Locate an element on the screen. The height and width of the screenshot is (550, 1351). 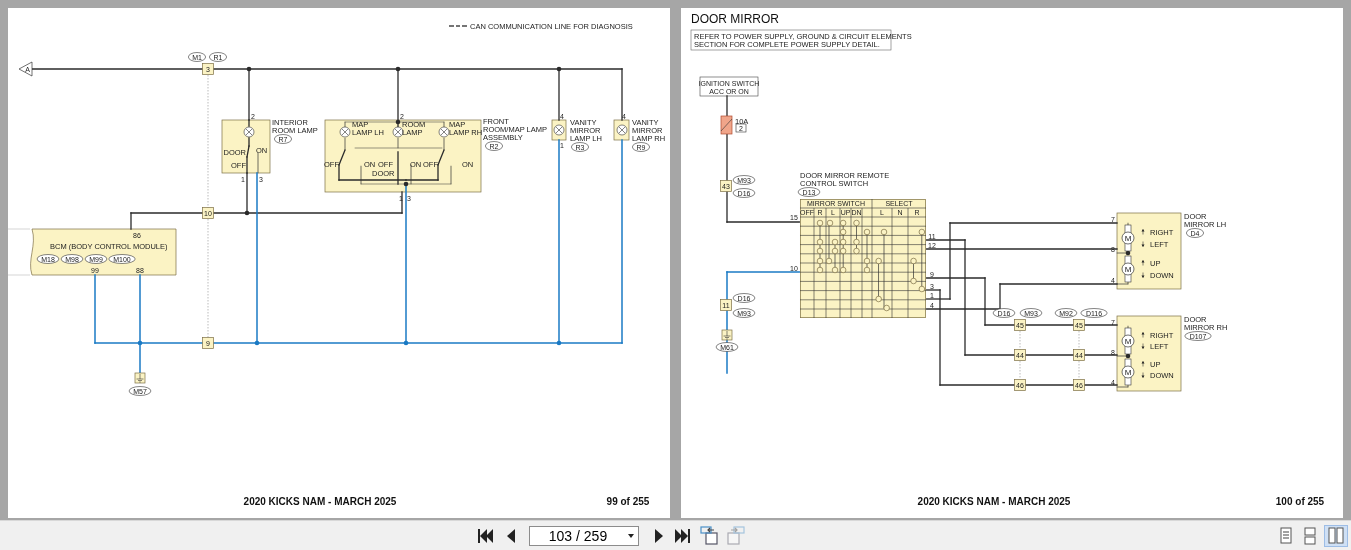
line-style-icon is located at coordinates (458, 26).